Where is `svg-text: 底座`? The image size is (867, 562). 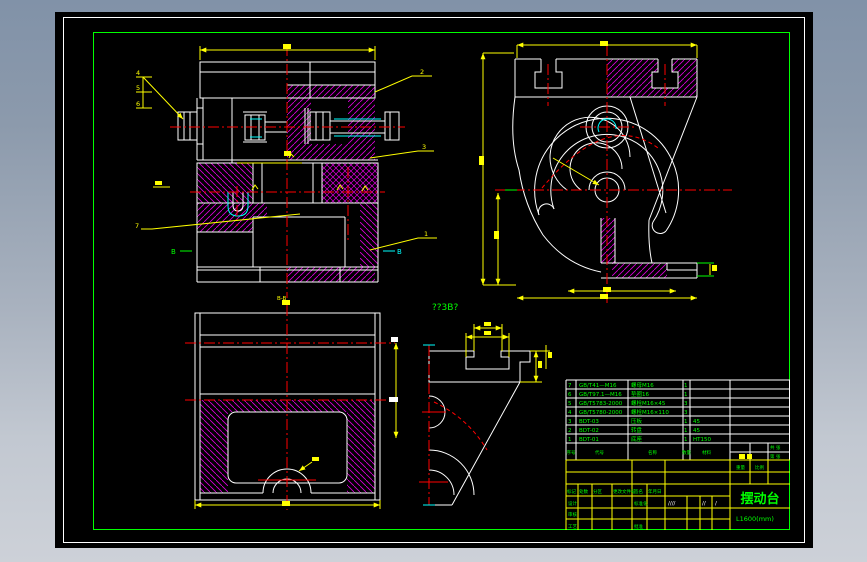
svg-text: 底座 is located at coordinates (637, 439).